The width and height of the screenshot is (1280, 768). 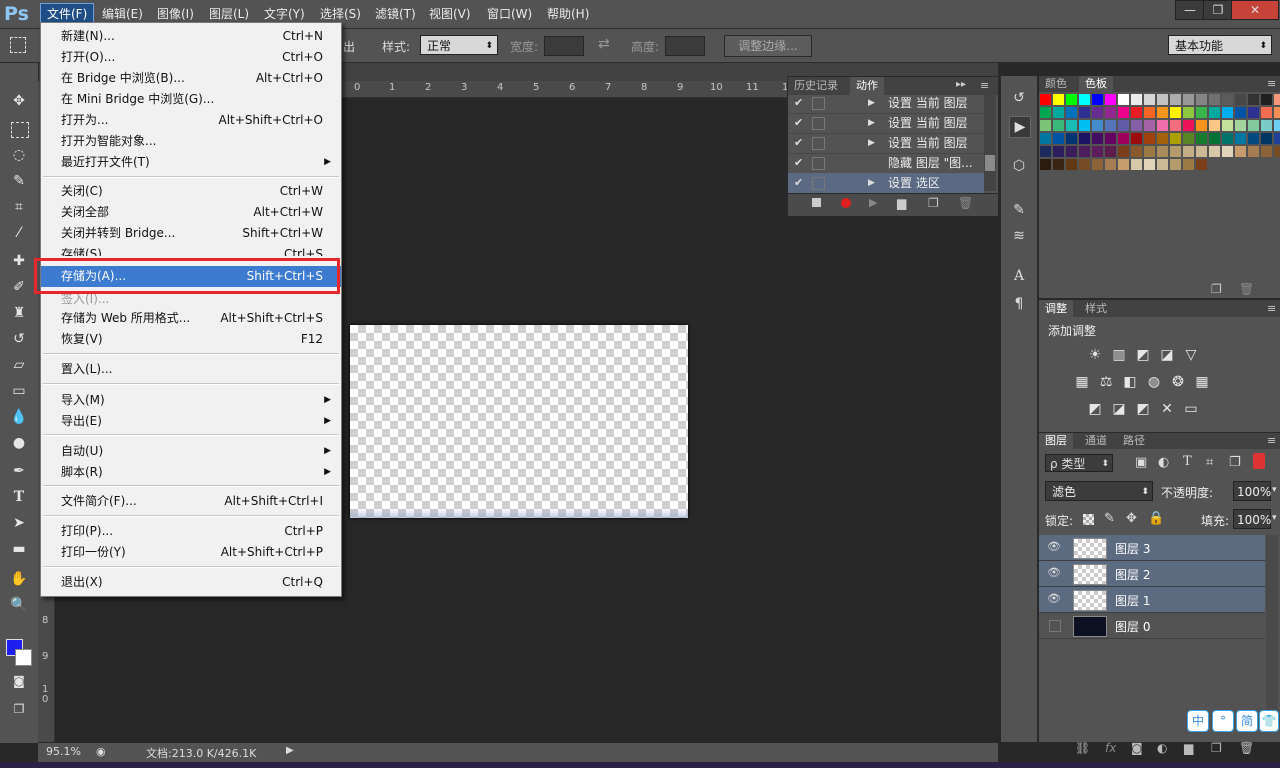 What do you see at coordinates (122, 14) in the screenshot?
I see `menu-edit: 编辑(E)` at bounding box center [122, 14].